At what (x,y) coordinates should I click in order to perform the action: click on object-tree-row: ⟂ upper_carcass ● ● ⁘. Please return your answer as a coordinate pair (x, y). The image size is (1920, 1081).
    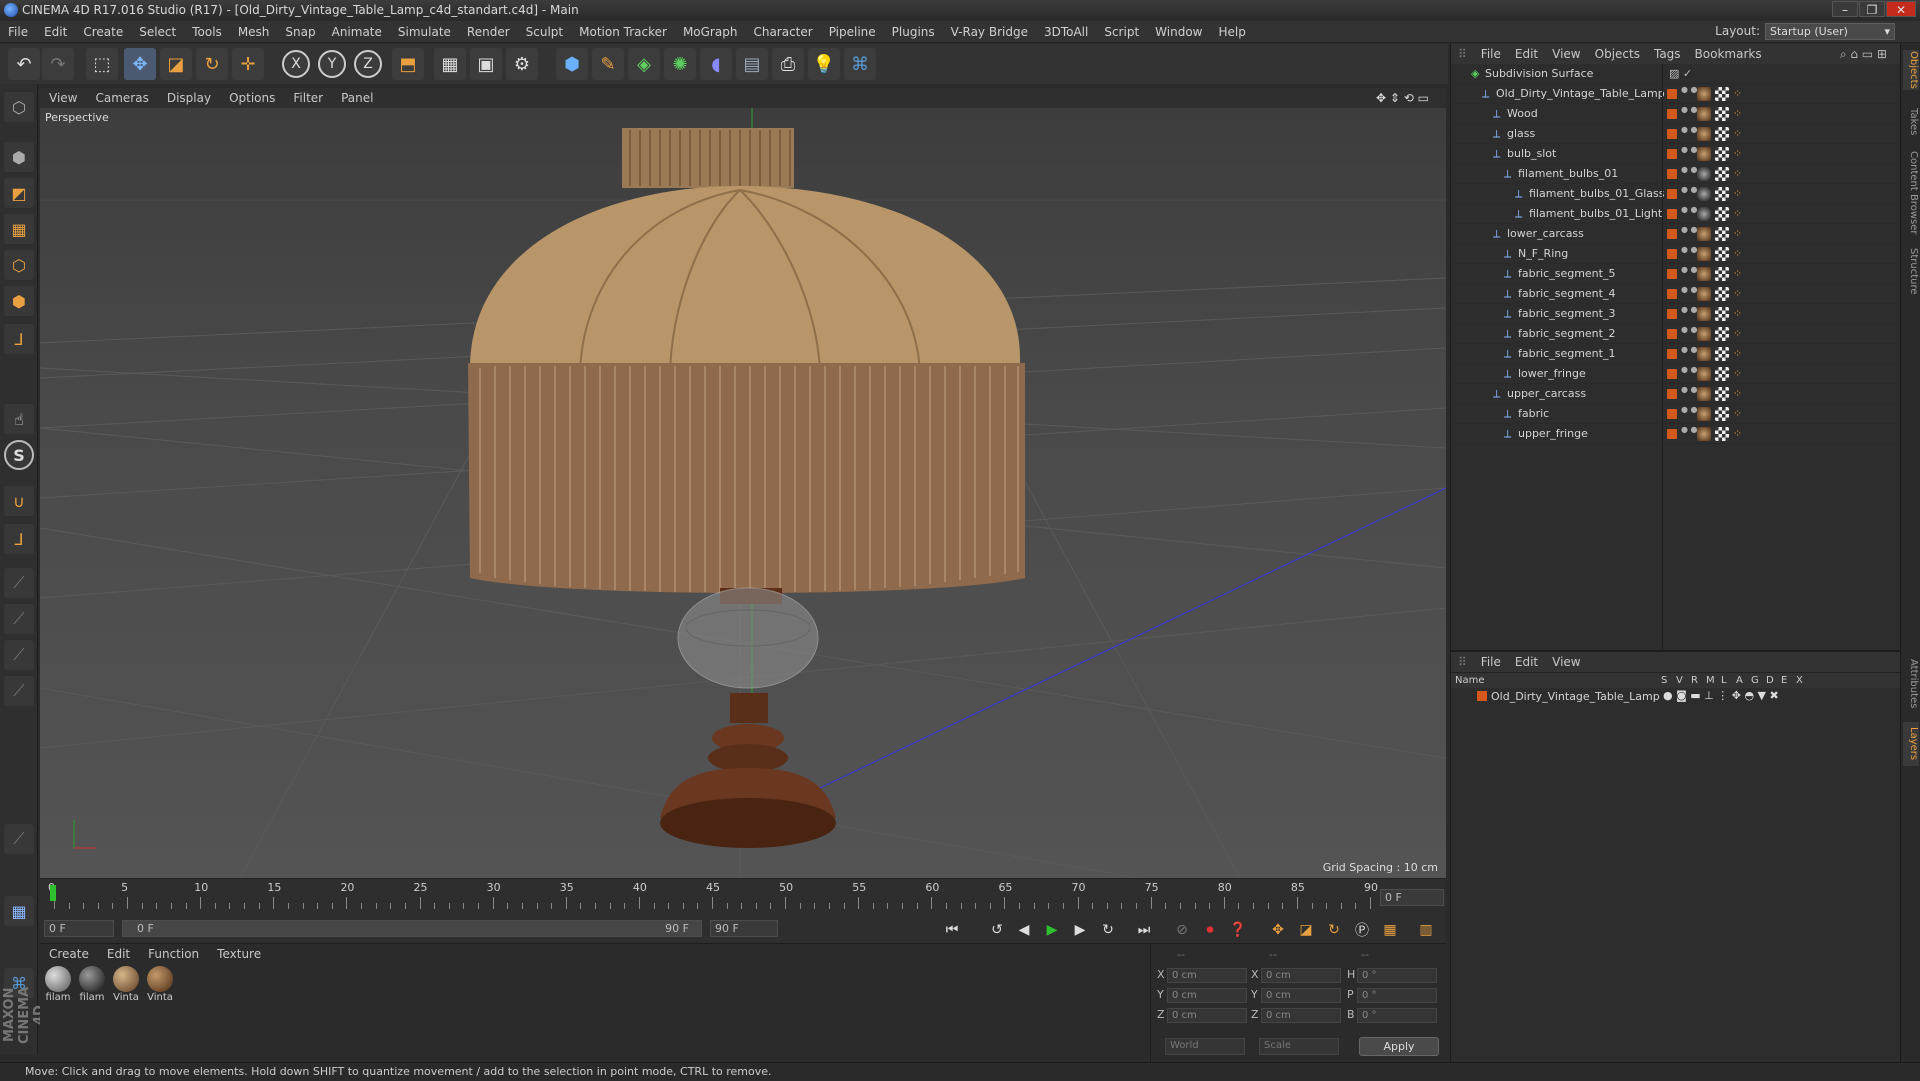
    Looking at the image, I should click on (1676, 394).